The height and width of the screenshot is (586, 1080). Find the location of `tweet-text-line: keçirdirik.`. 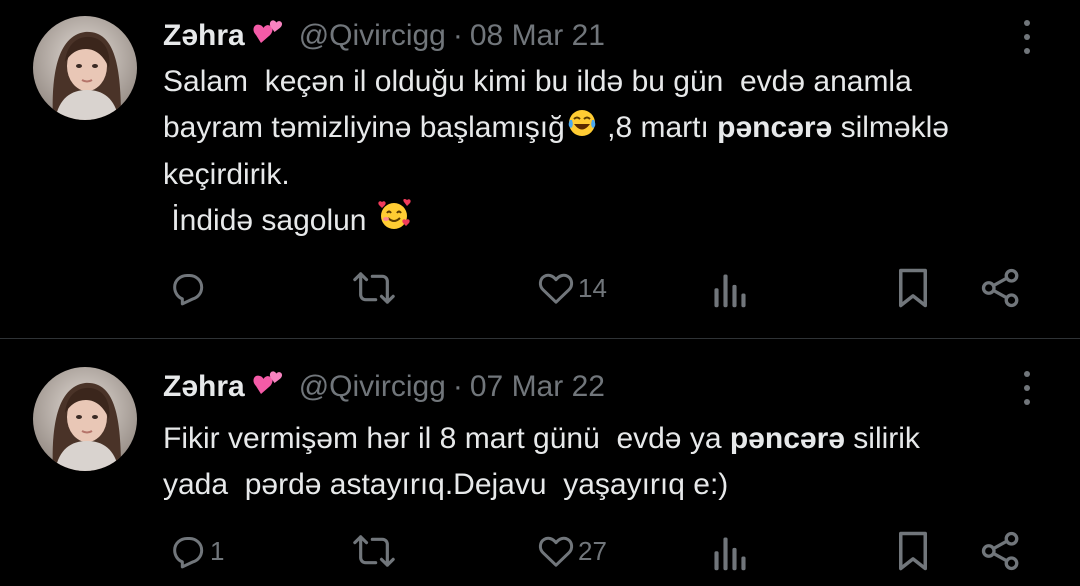

tweet-text-line: keçirdirik. is located at coordinates (226, 175).